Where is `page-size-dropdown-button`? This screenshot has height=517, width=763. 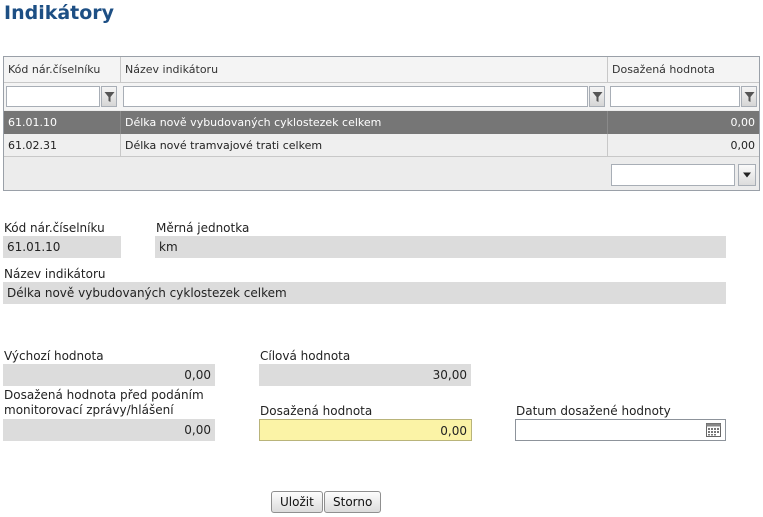
page-size-dropdown-button is located at coordinates (747, 175).